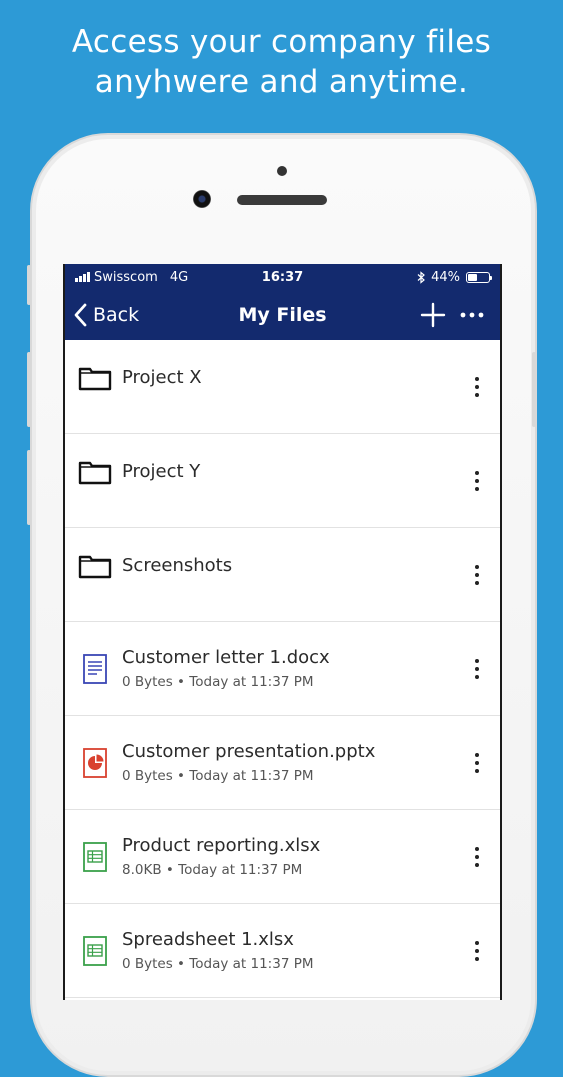 Image resolution: width=563 pixels, height=1077 pixels. I want to click on back-label: Back, so click(116, 315).